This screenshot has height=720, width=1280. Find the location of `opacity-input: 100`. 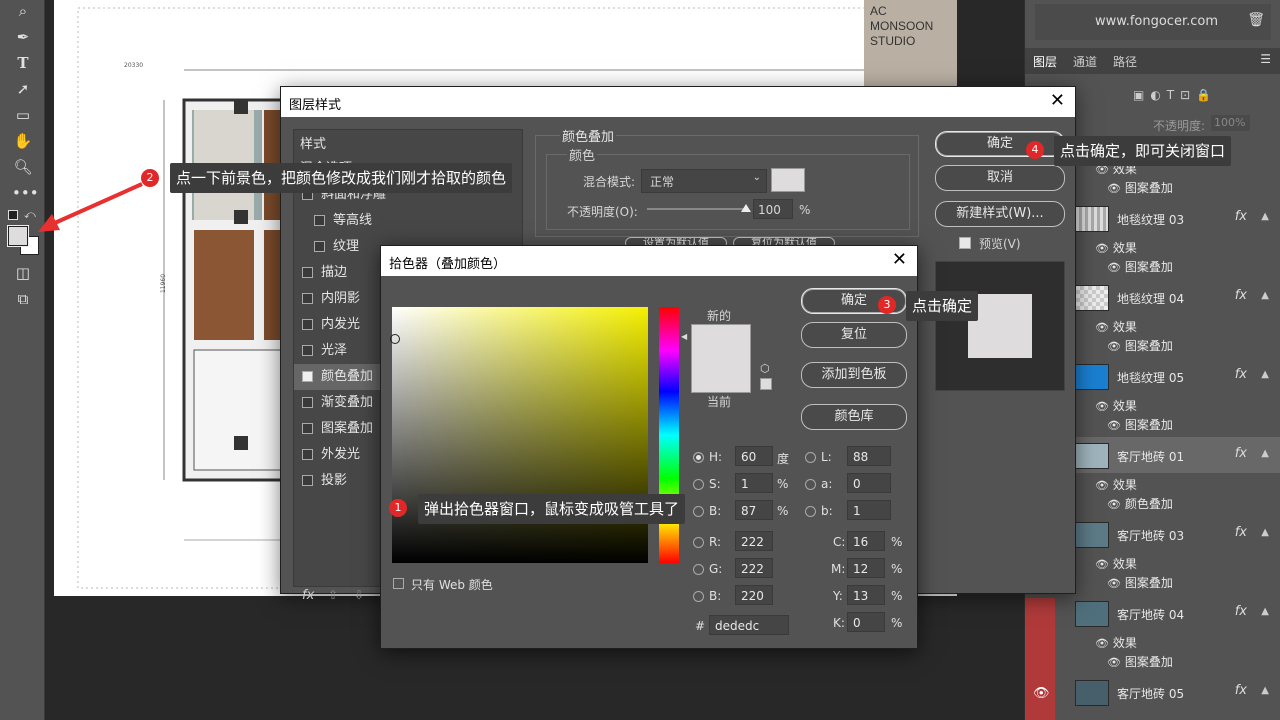

opacity-input: 100 is located at coordinates (773, 209).